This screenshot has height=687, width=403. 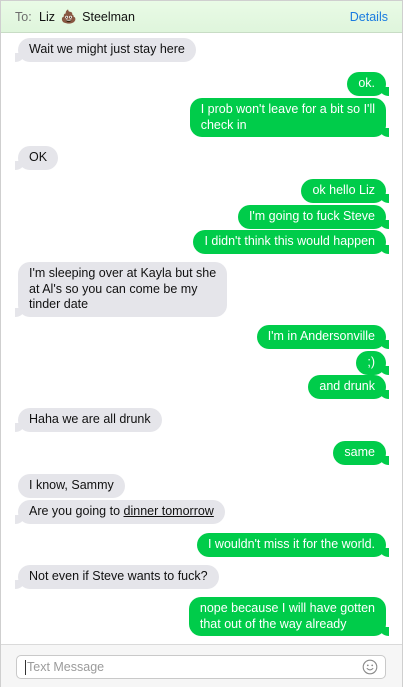 I want to click on recipient-last-name: Steelman, so click(x=108, y=17).